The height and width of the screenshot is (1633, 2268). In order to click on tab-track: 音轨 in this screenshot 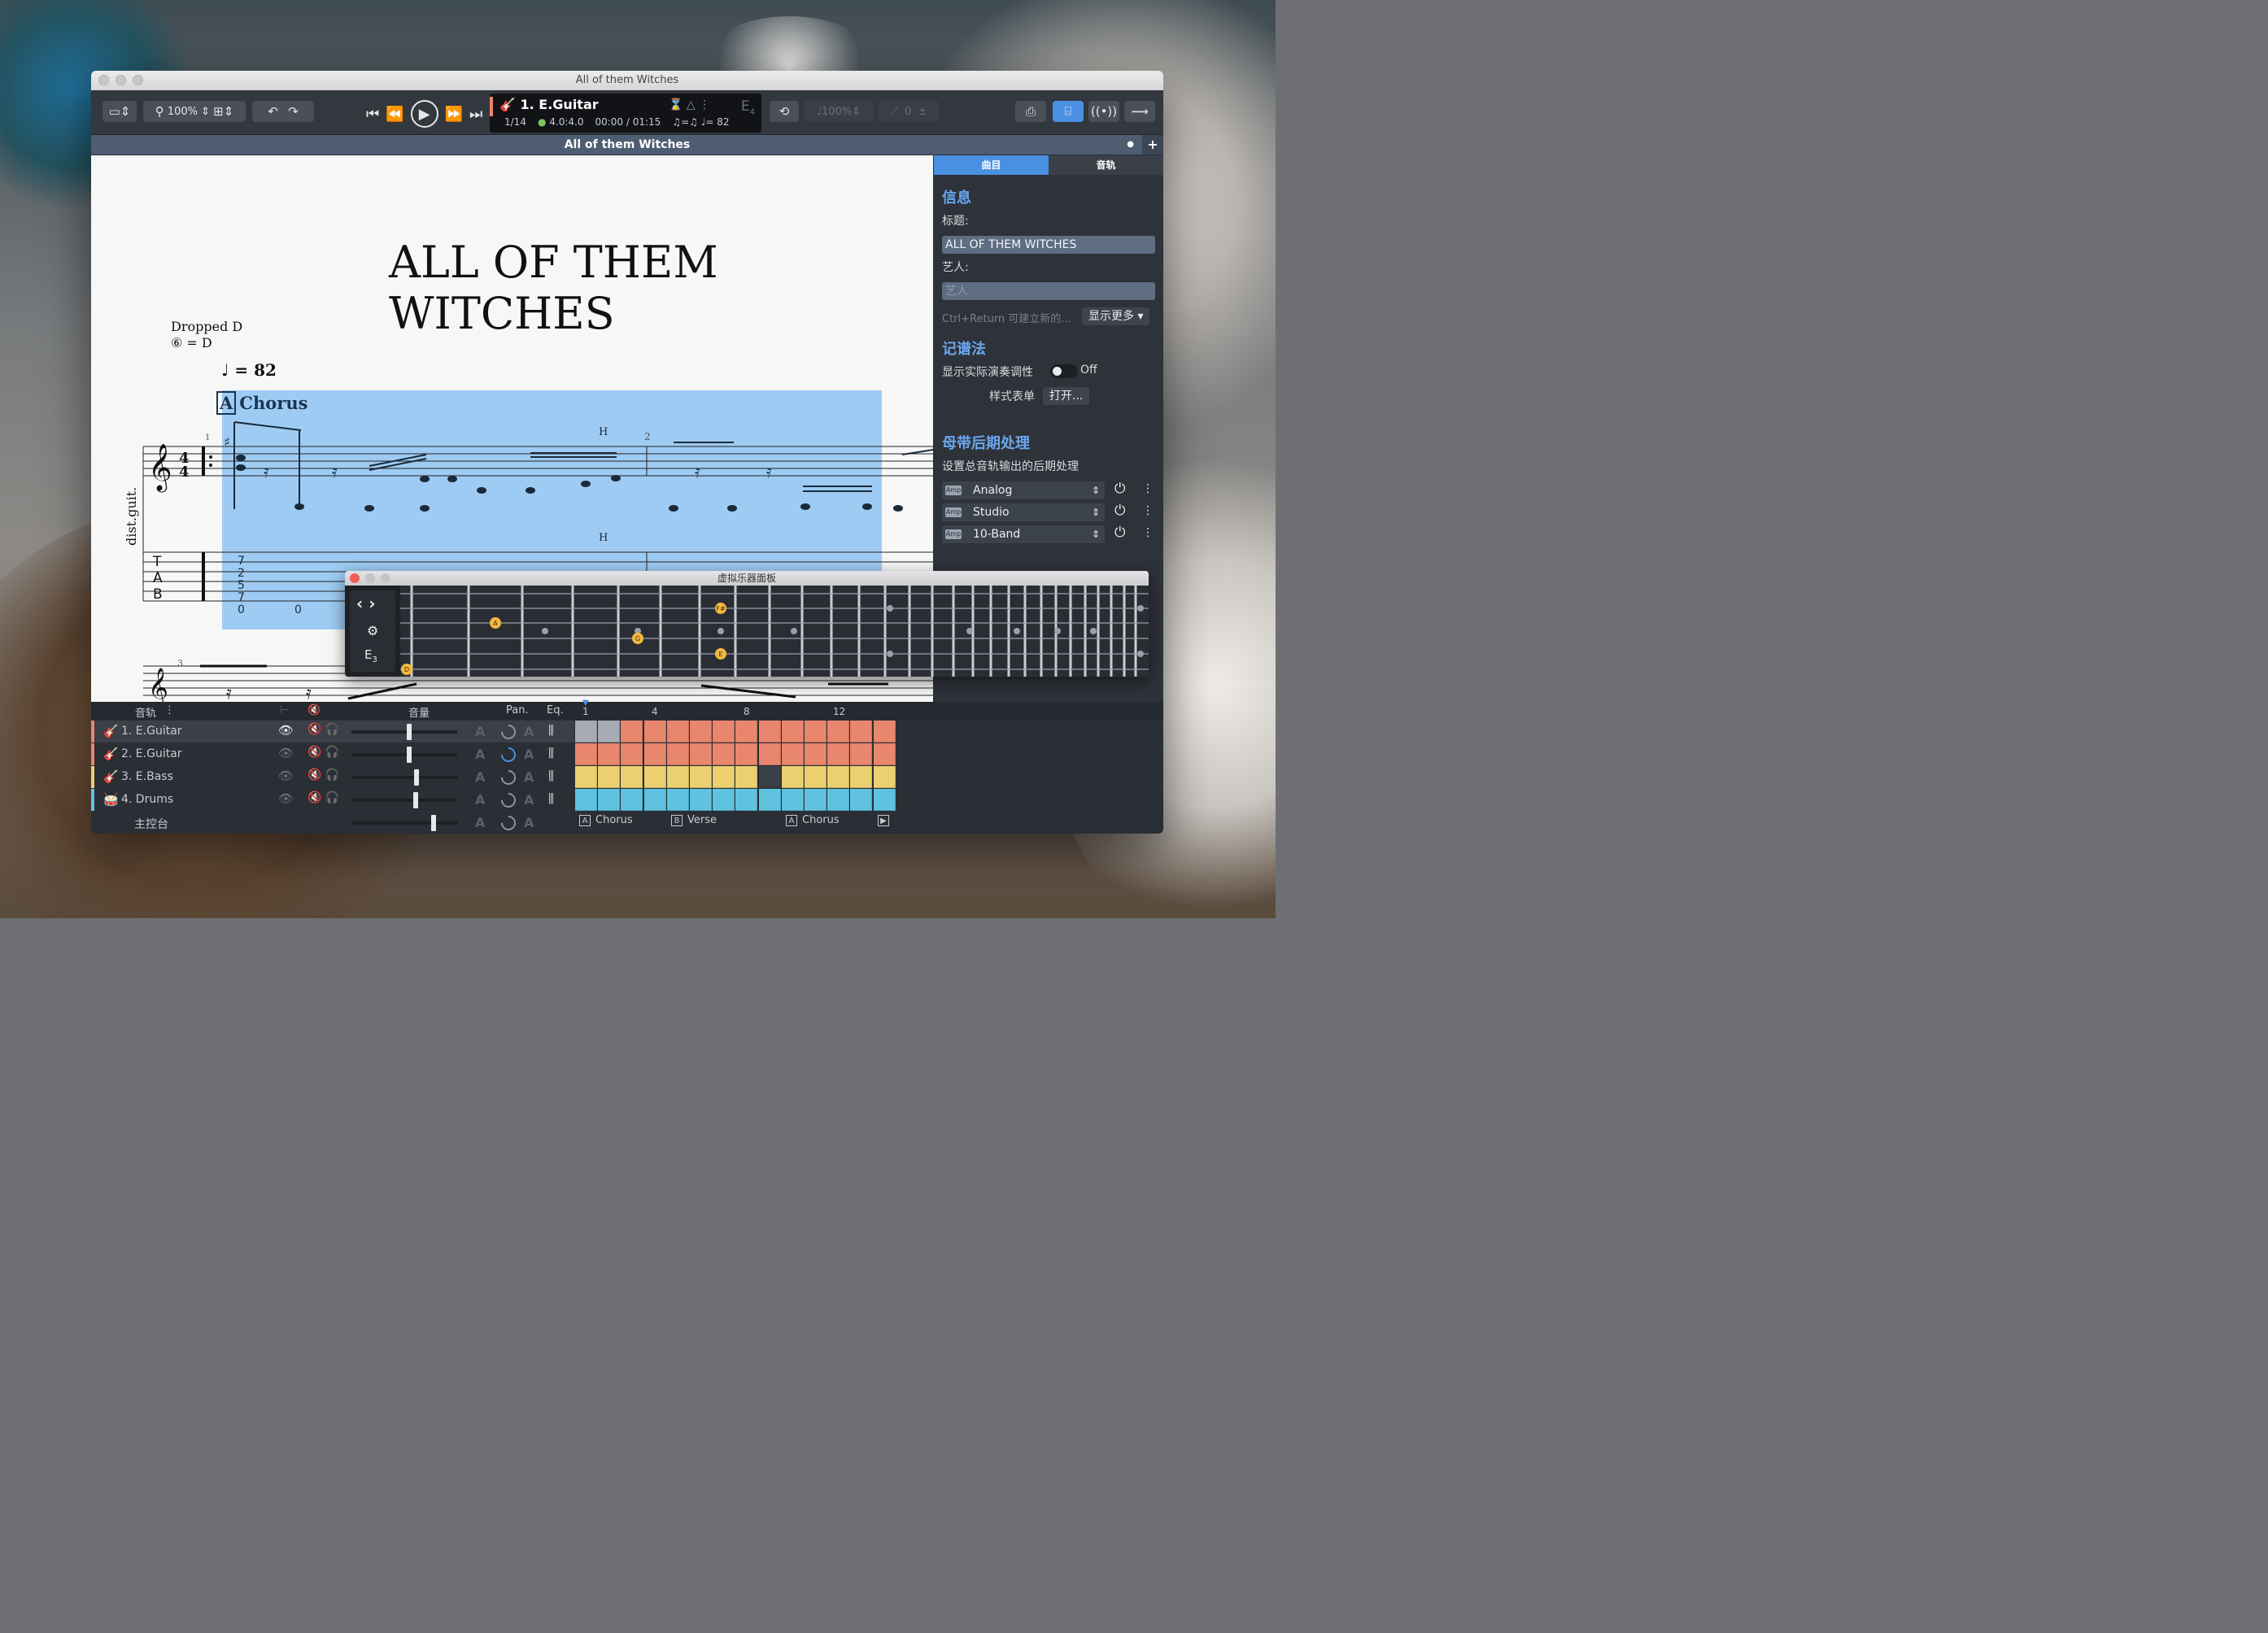, I will do `click(1106, 165)`.